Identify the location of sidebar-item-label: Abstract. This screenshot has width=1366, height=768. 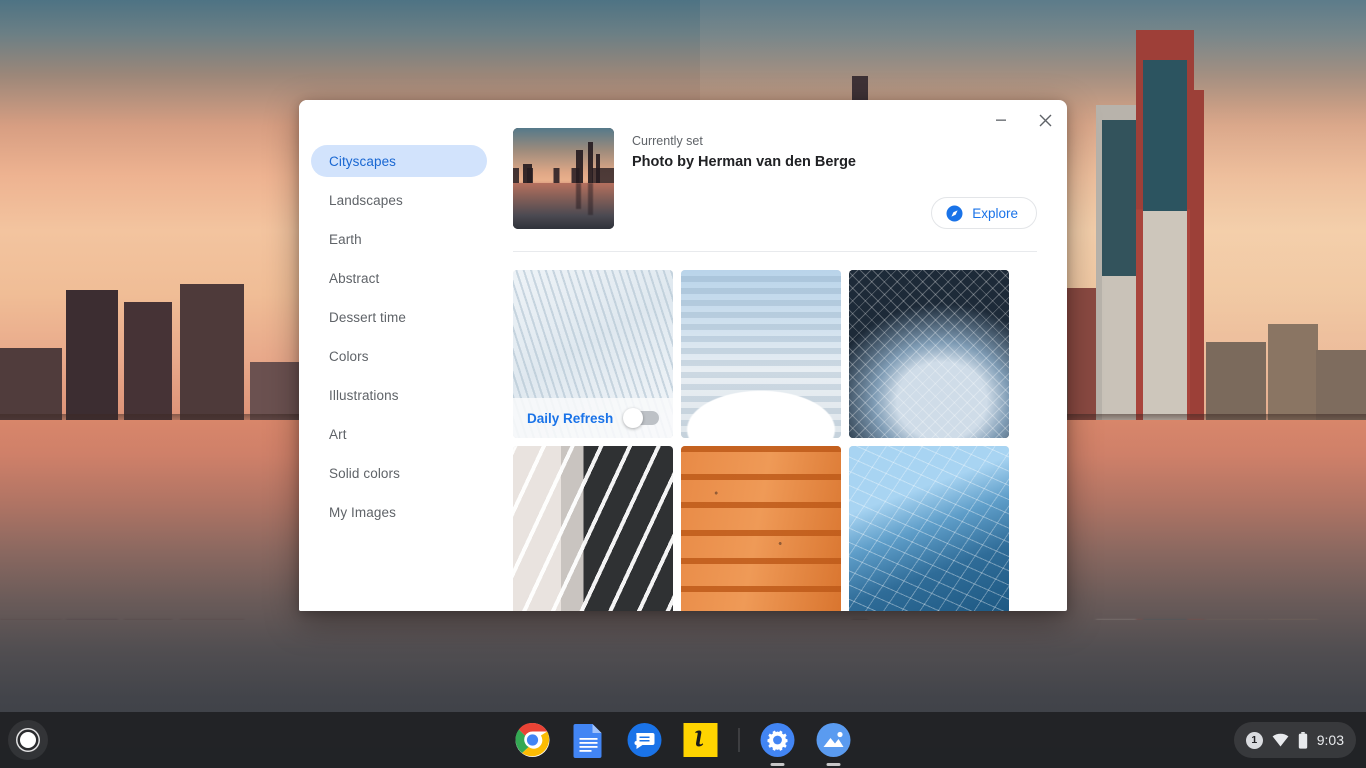
(354, 278).